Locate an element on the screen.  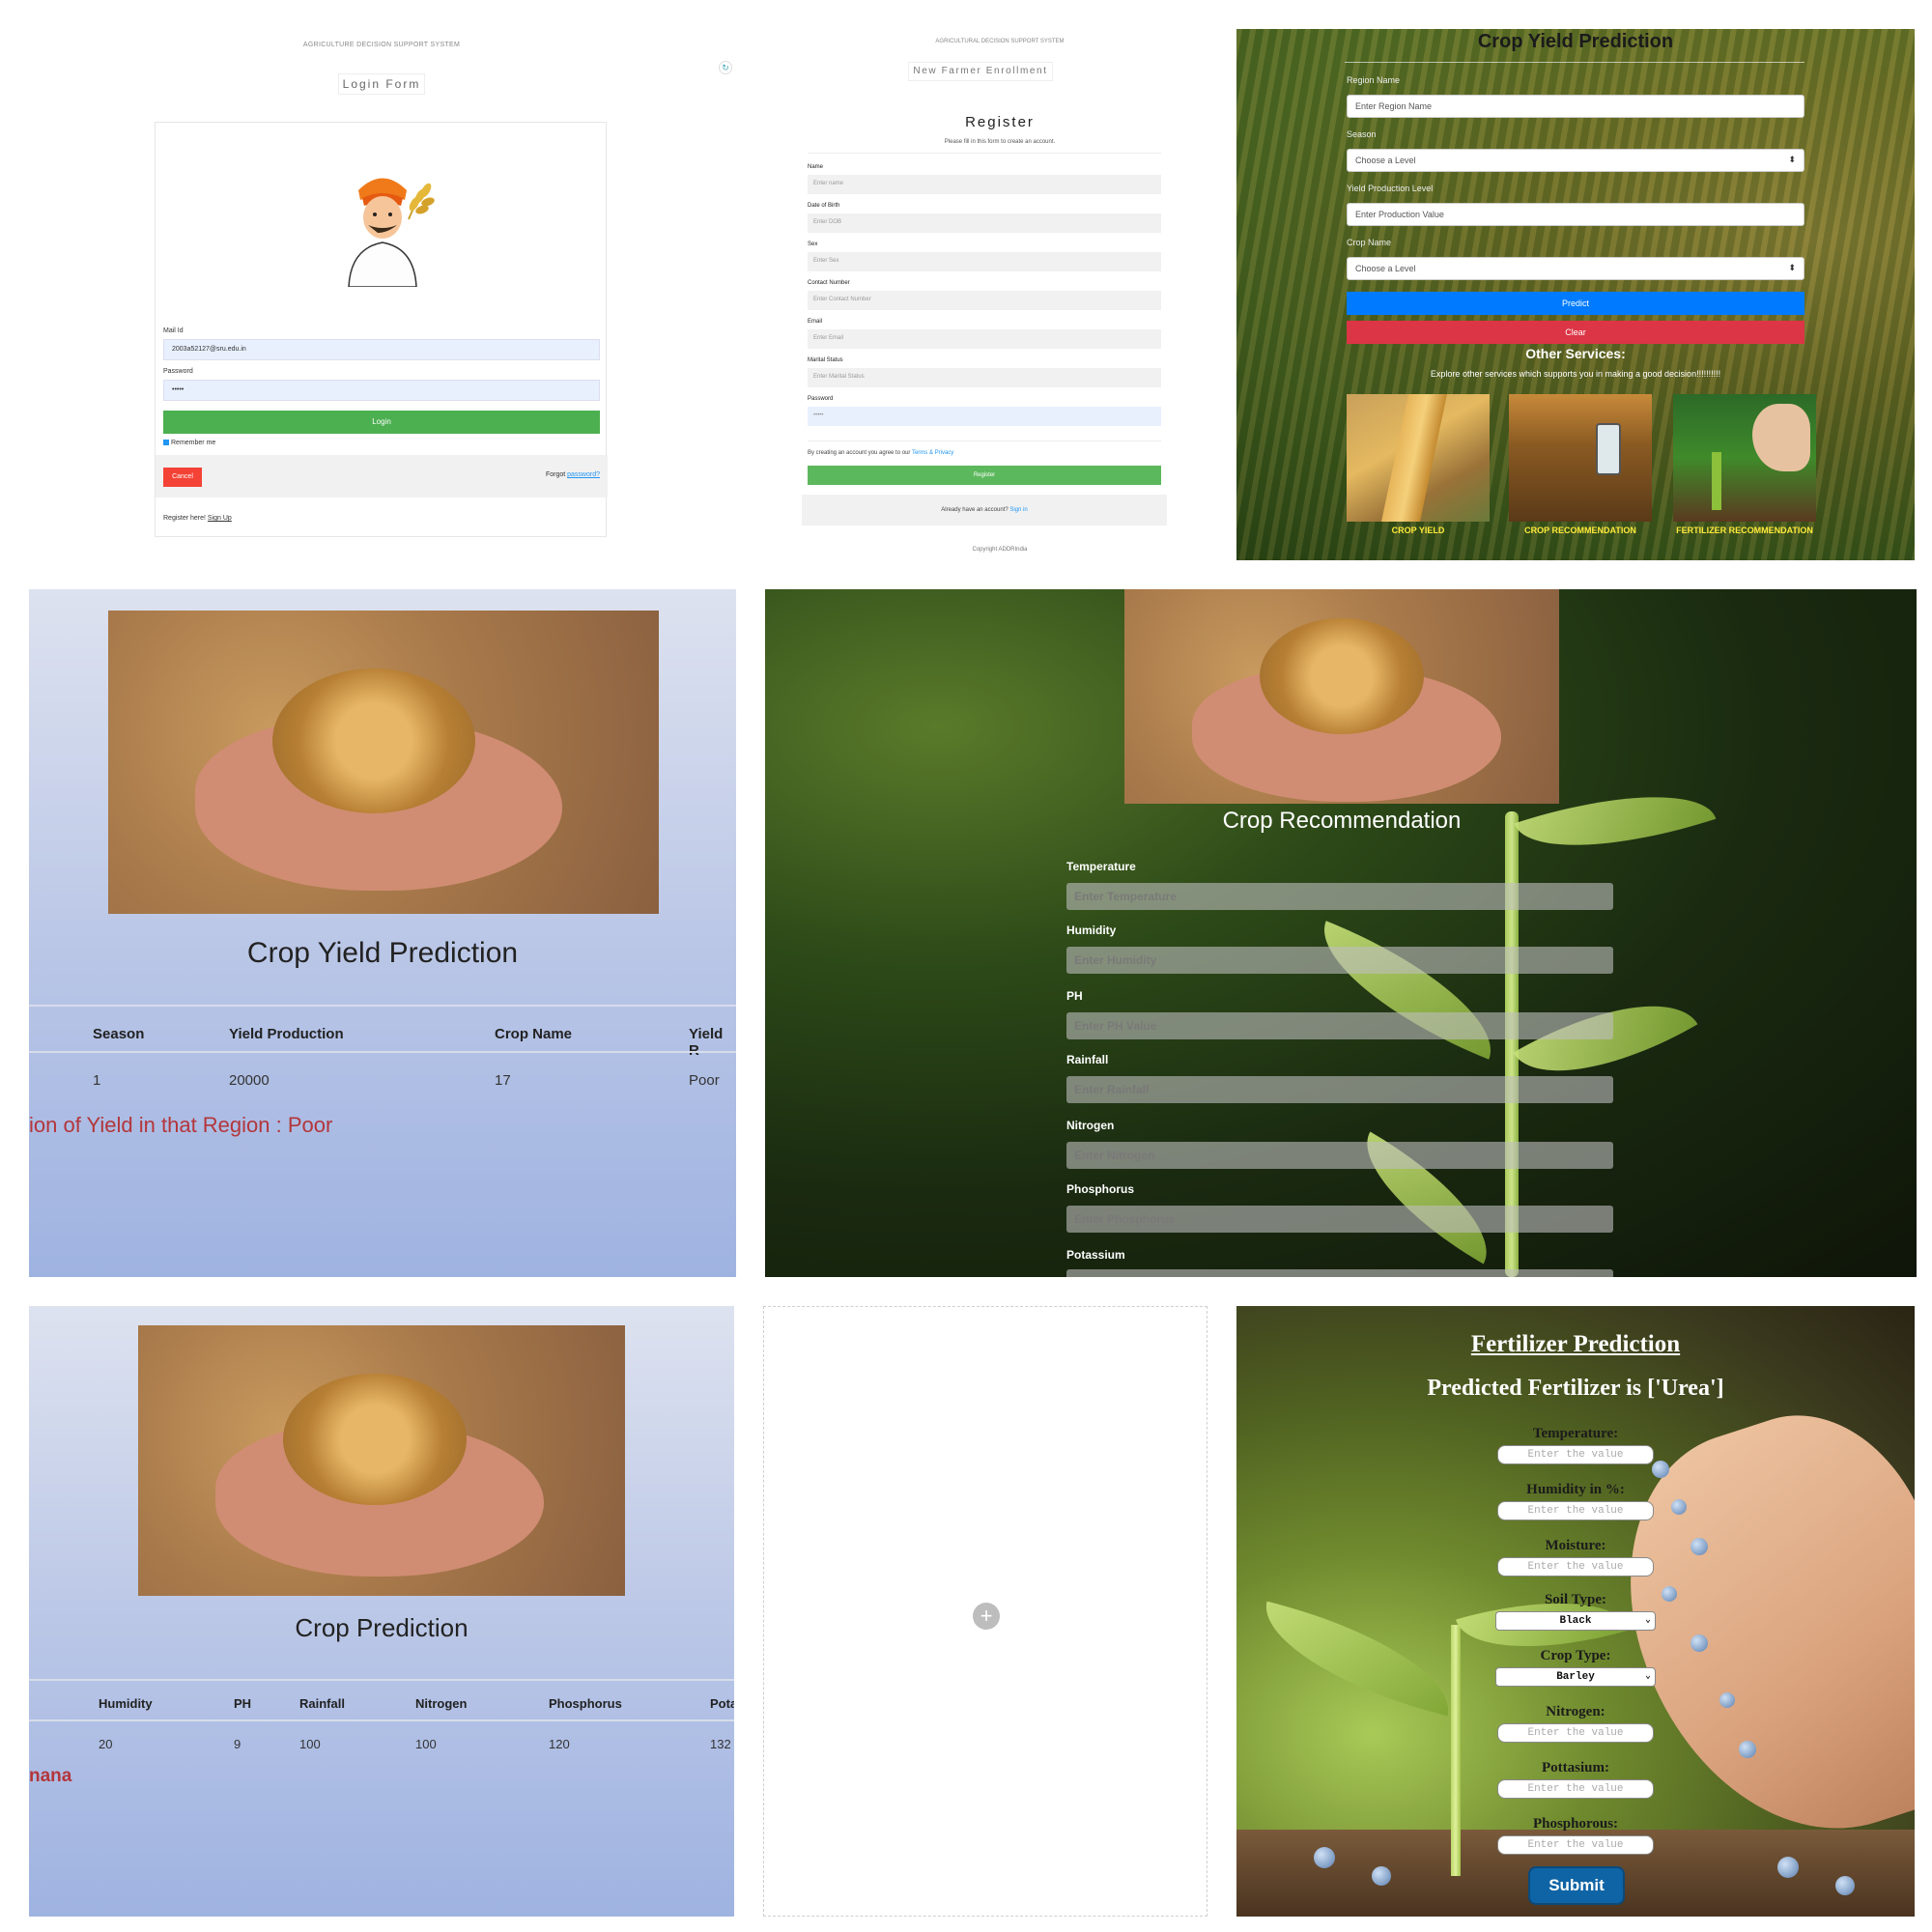
region-input: Enter Region Name is located at coordinates (1575, 106).